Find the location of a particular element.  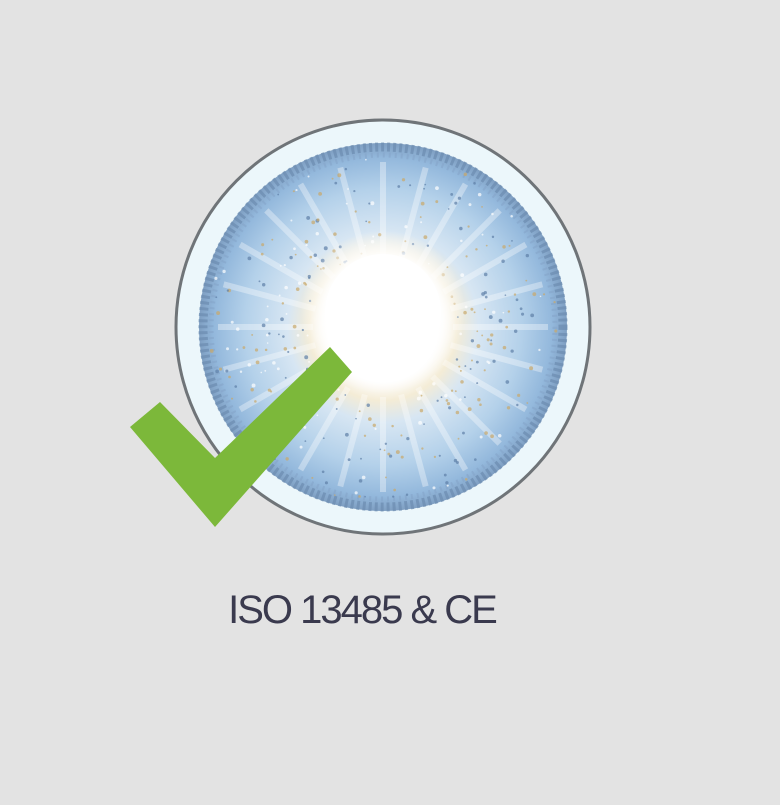

badge-caption: ISO 13485 & CE is located at coordinates (363, 610).